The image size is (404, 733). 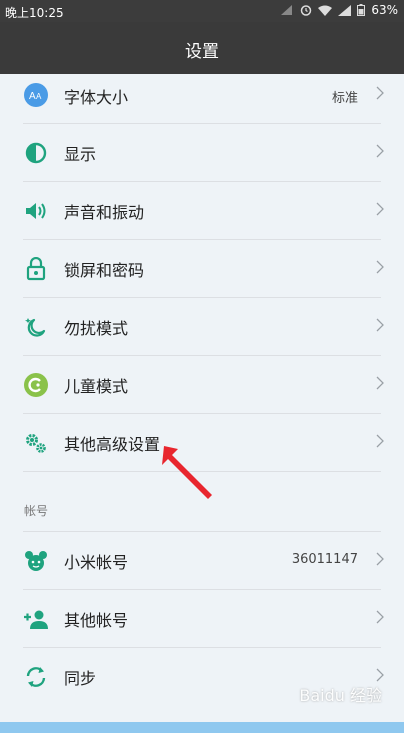 I want to click on watermark: Baidu 经验, so click(x=340, y=695).